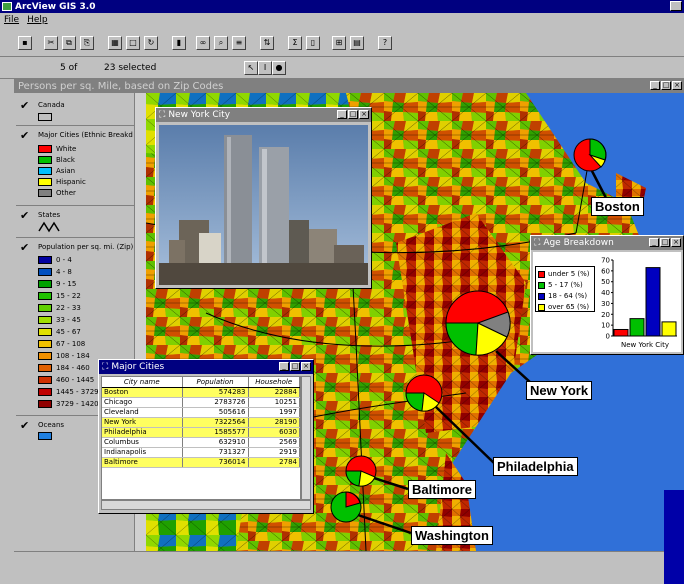 The height and width of the screenshot is (584, 684). What do you see at coordinates (562, 296) in the screenshot?
I see `age-legend-item: 18 - 64 (%)` at bounding box center [562, 296].